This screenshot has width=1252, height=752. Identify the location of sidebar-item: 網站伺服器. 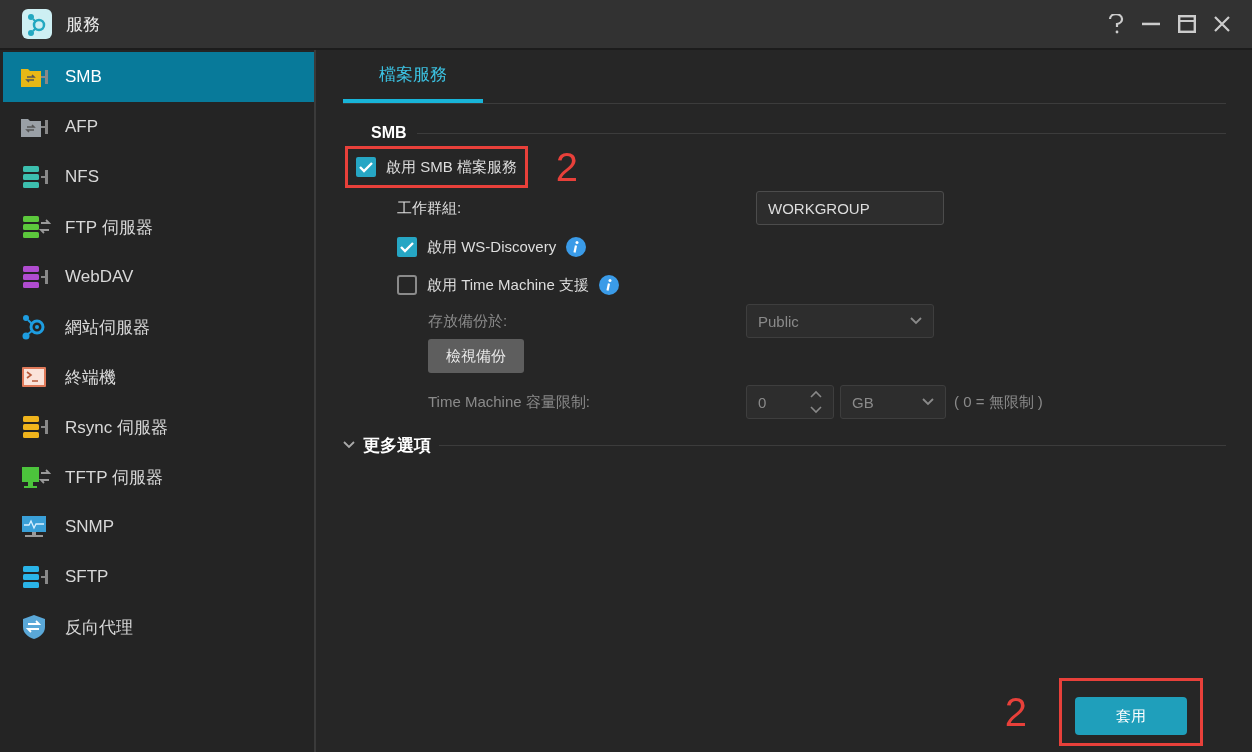
(158, 327).